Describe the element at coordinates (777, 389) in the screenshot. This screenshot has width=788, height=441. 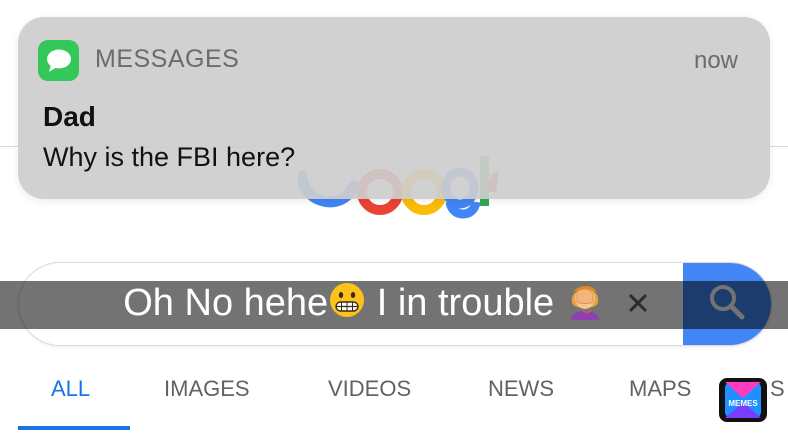
I see `tab-more-partial: S` at that location.